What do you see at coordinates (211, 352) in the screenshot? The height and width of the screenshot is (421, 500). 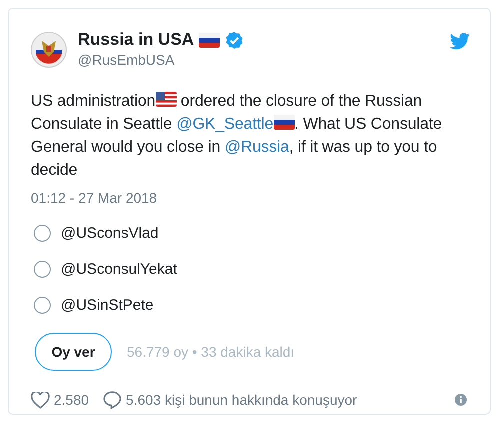 I see `poll-summary: 56.779 oy • 33 dakika kaldı` at bounding box center [211, 352].